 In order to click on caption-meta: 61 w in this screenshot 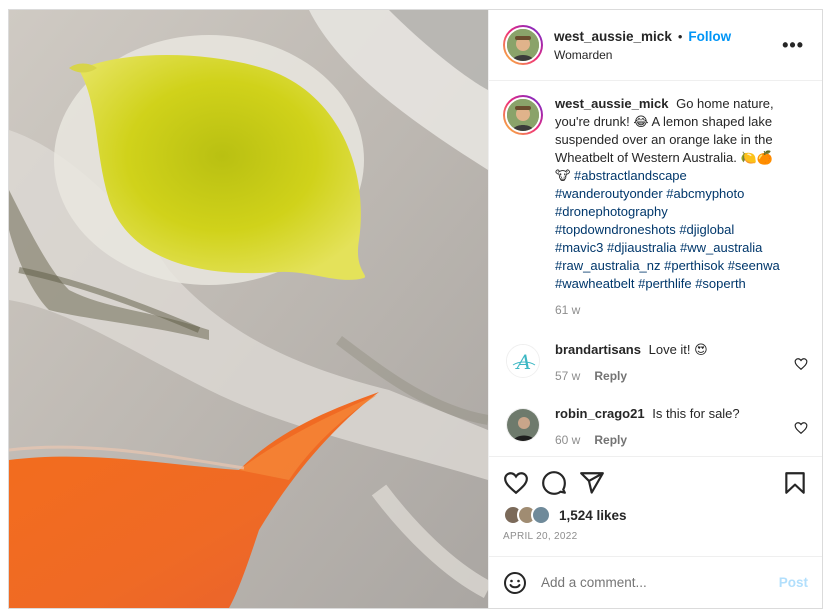, I will do `click(670, 310)`.